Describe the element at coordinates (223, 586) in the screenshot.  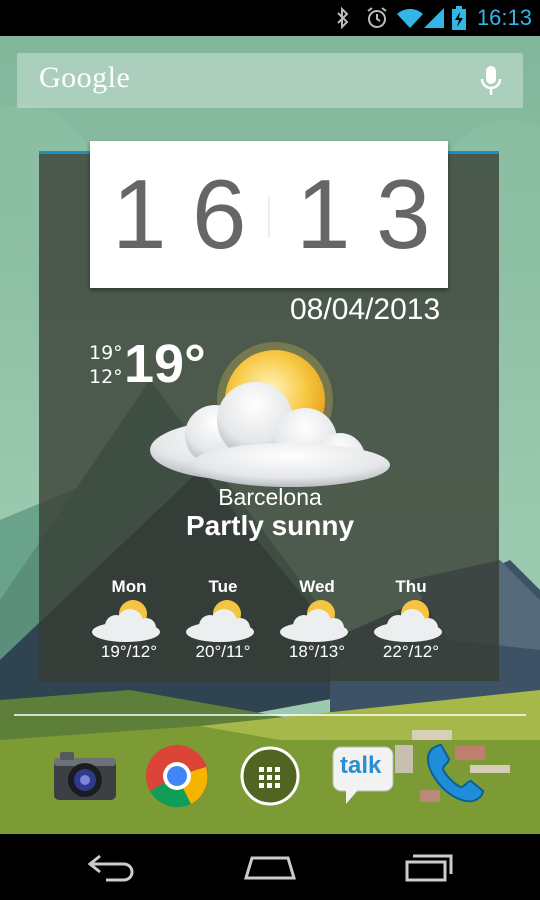
I see `forecast-day-tue: Tue` at that location.